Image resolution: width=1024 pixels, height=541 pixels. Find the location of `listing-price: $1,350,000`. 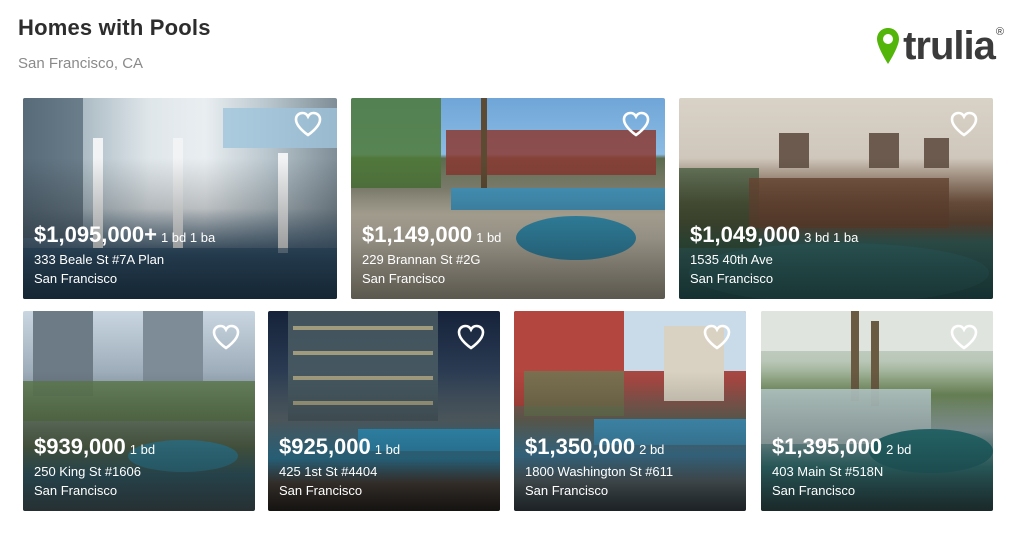

listing-price: $1,350,000 is located at coordinates (580, 446).